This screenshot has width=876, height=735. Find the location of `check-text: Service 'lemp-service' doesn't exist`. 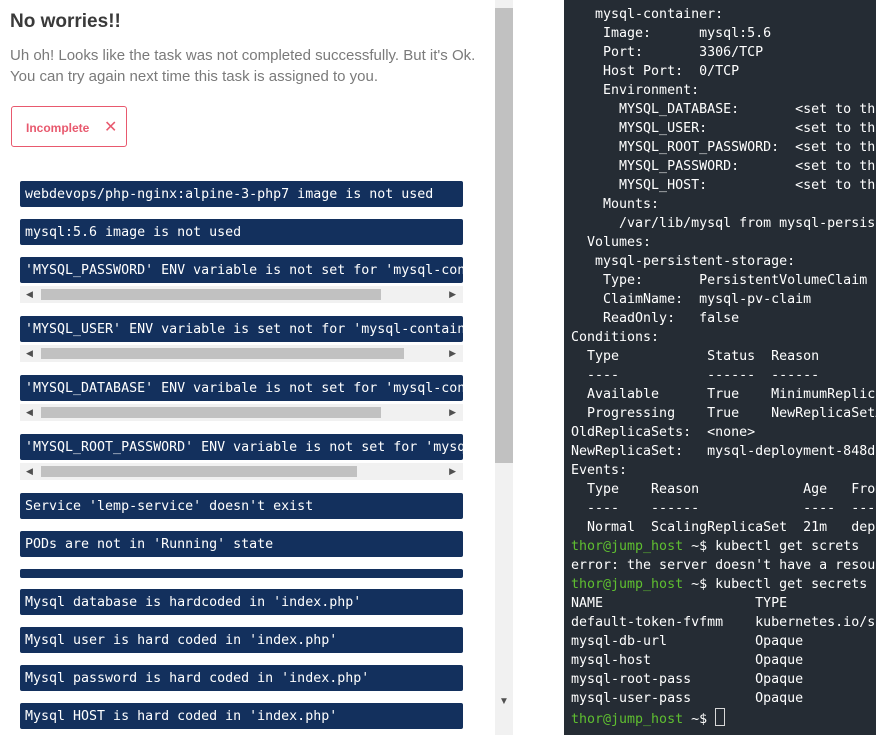

check-text: Service 'lemp-service' doesn't exist is located at coordinates (169, 506).